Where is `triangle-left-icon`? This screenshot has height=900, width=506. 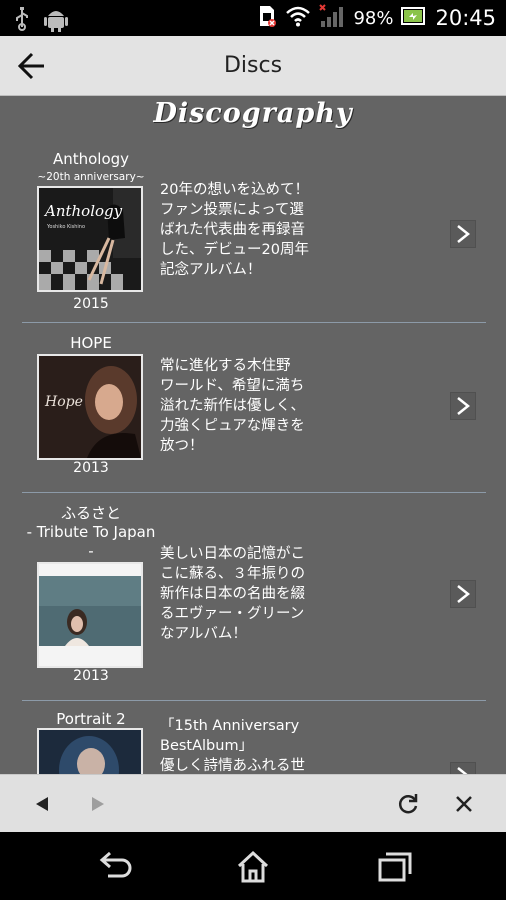
triangle-left-icon is located at coordinates (42, 804).